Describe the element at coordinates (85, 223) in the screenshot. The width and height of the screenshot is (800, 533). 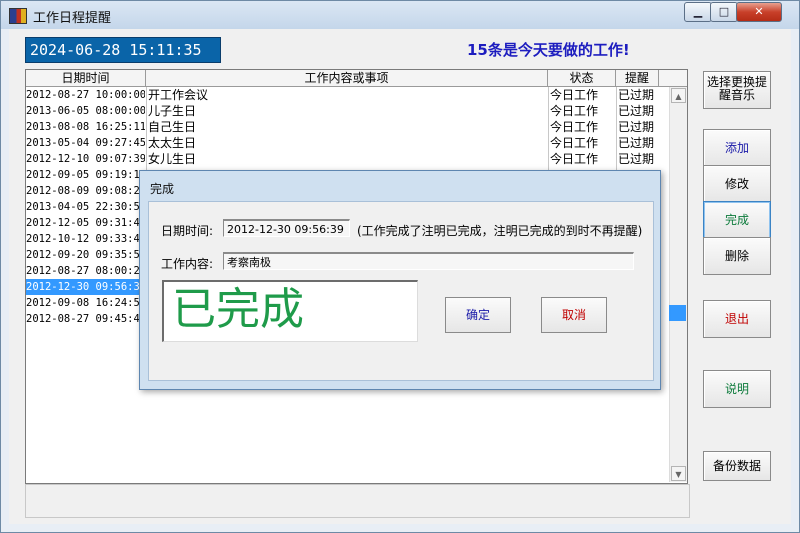
I see `row-datetime: 2012-12-05 09:31:48` at that location.